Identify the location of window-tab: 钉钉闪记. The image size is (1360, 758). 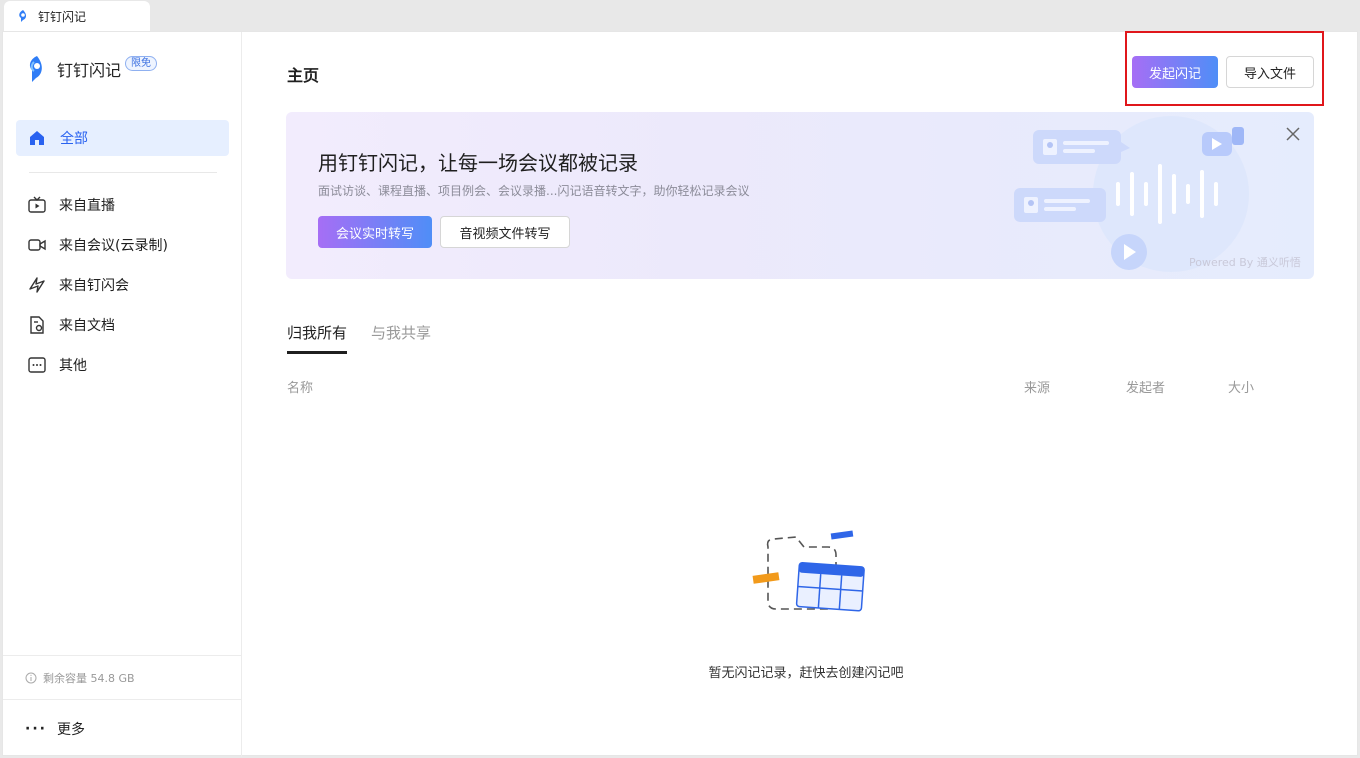
(77, 16).